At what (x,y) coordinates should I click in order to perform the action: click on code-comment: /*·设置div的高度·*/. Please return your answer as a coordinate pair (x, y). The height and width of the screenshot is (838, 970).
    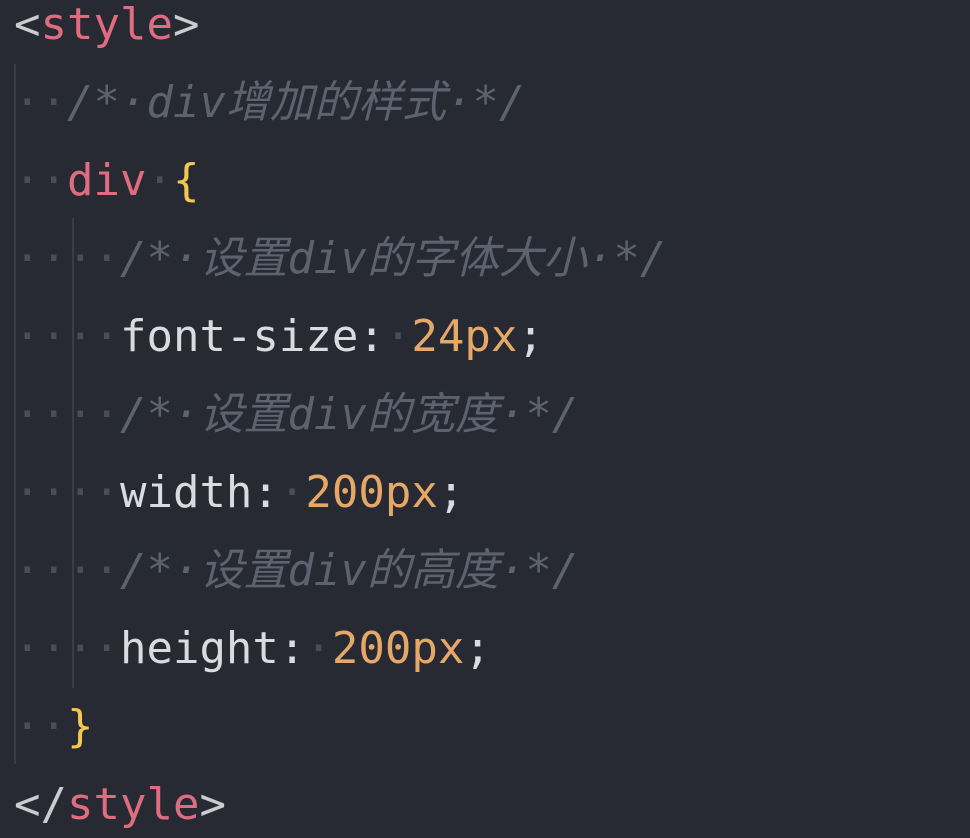
    Looking at the image, I should click on (349, 570).